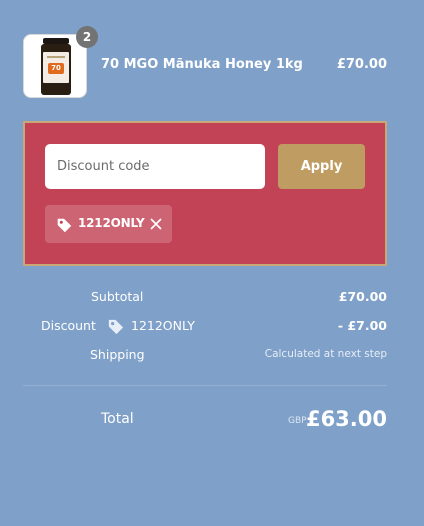 This screenshot has width=424, height=526. Describe the element at coordinates (87, 37) in the screenshot. I see `quantity-badge: 2` at that location.